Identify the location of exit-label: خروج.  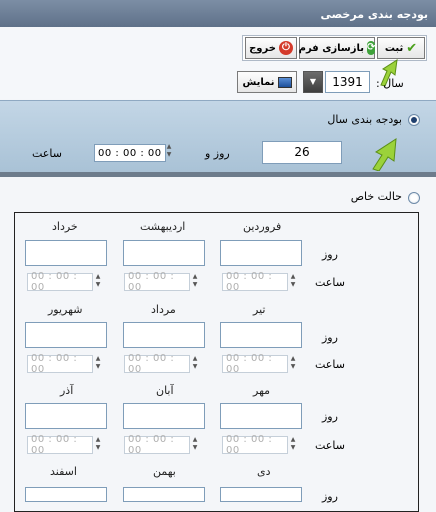
(262, 48).